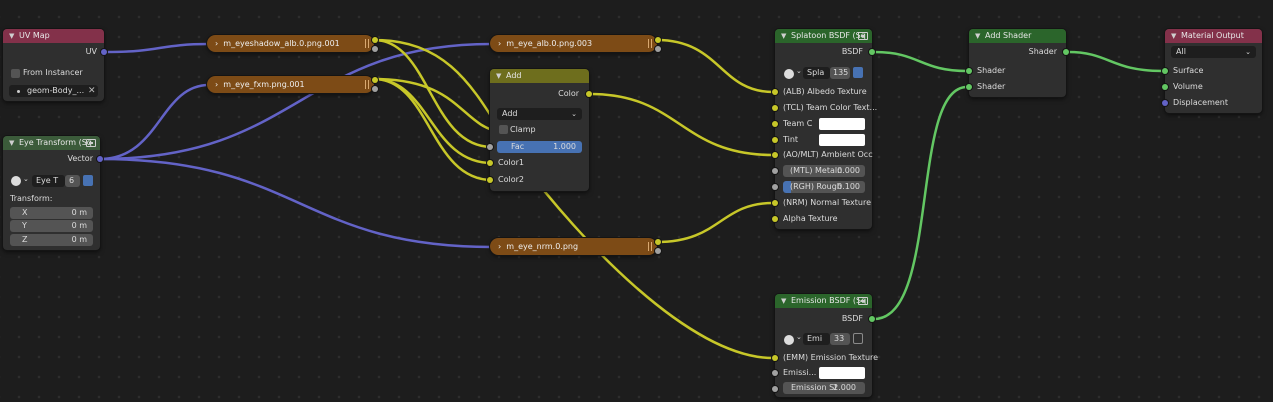 The height and width of the screenshot is (402, 1273). I want to click on clamp-checkbox, so click(503, 129).